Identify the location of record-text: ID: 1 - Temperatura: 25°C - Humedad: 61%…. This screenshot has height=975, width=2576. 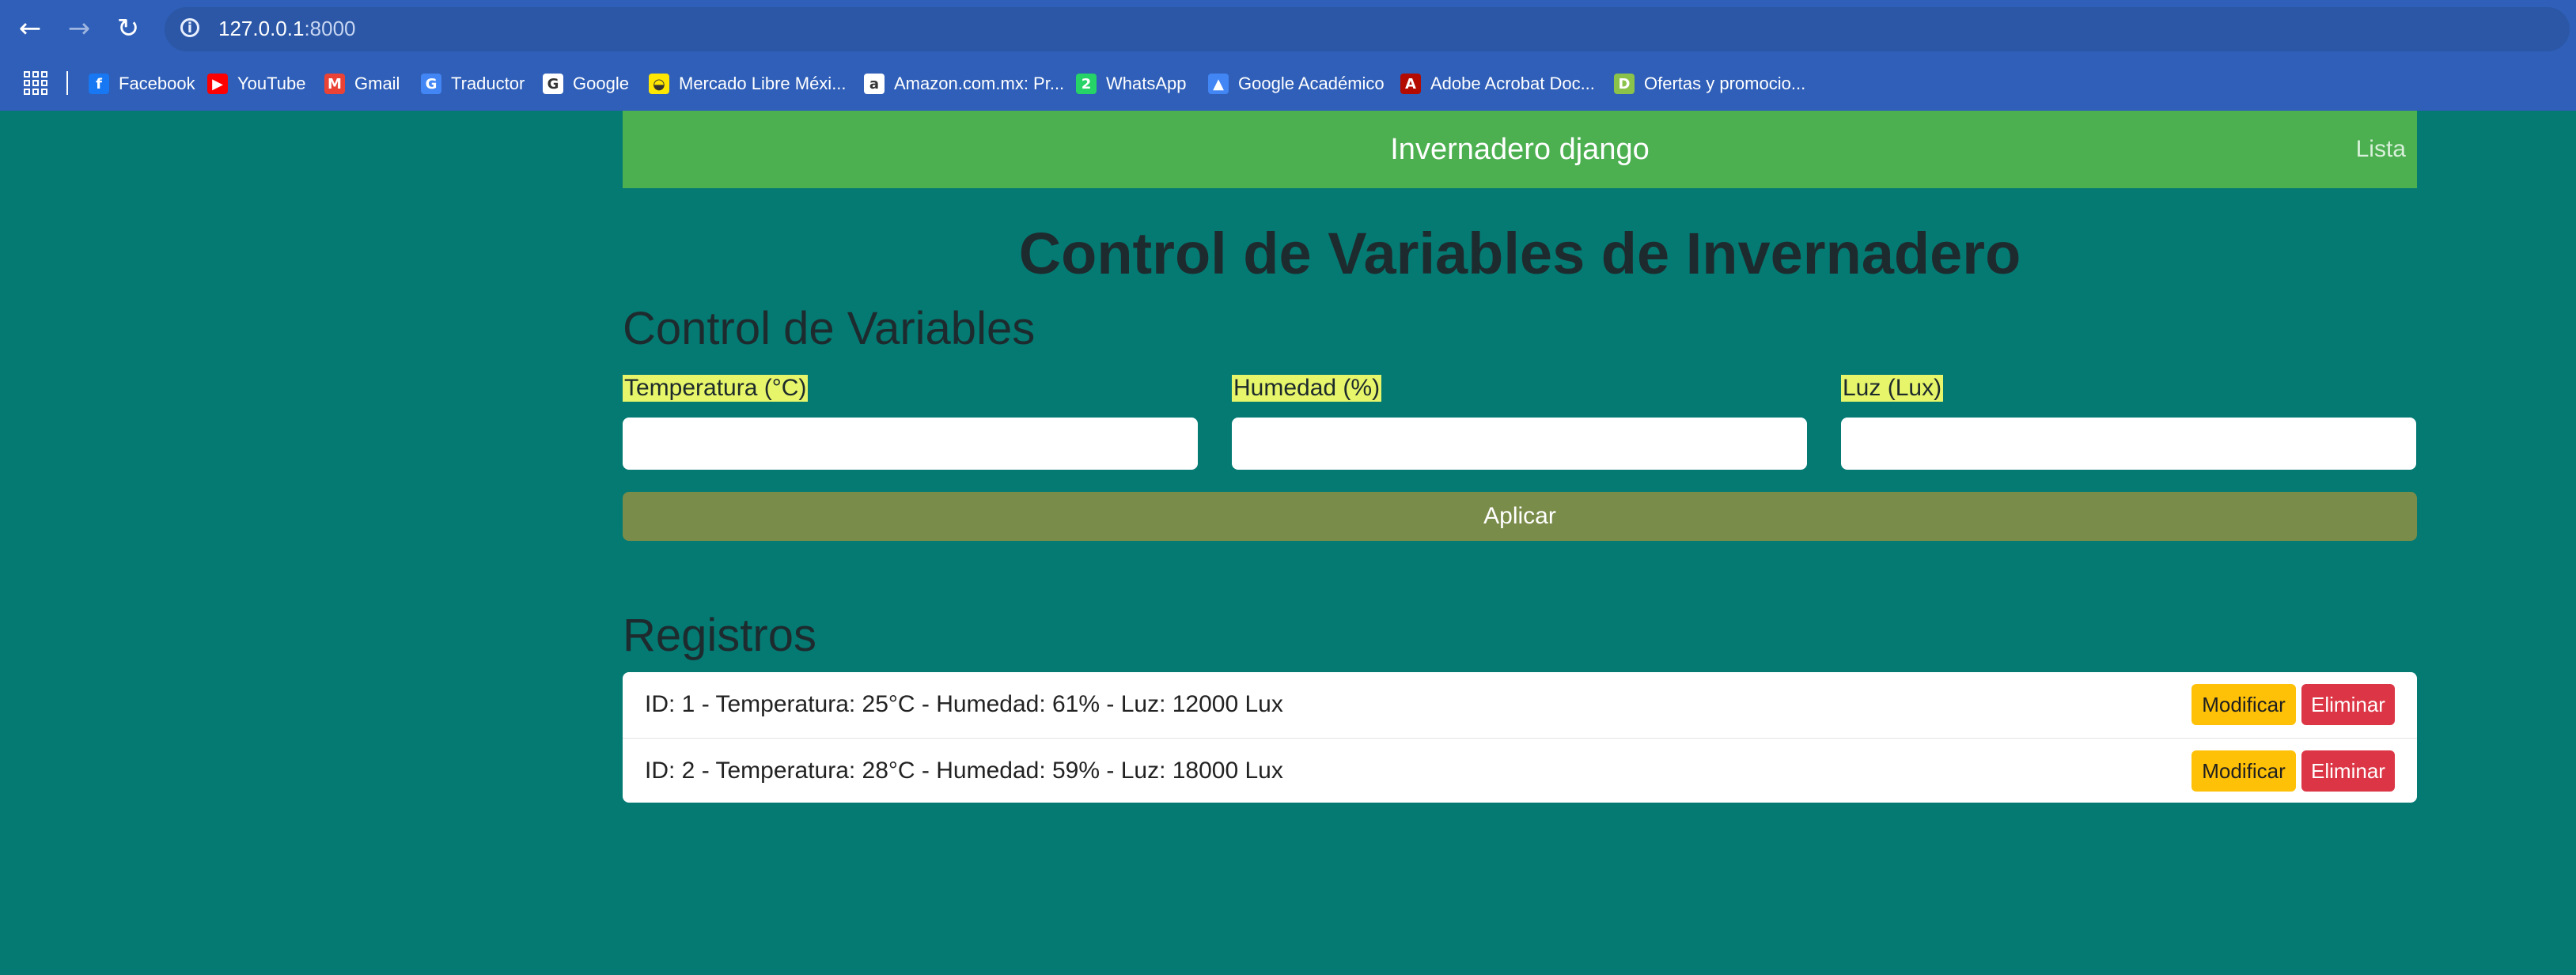
(964, 704).